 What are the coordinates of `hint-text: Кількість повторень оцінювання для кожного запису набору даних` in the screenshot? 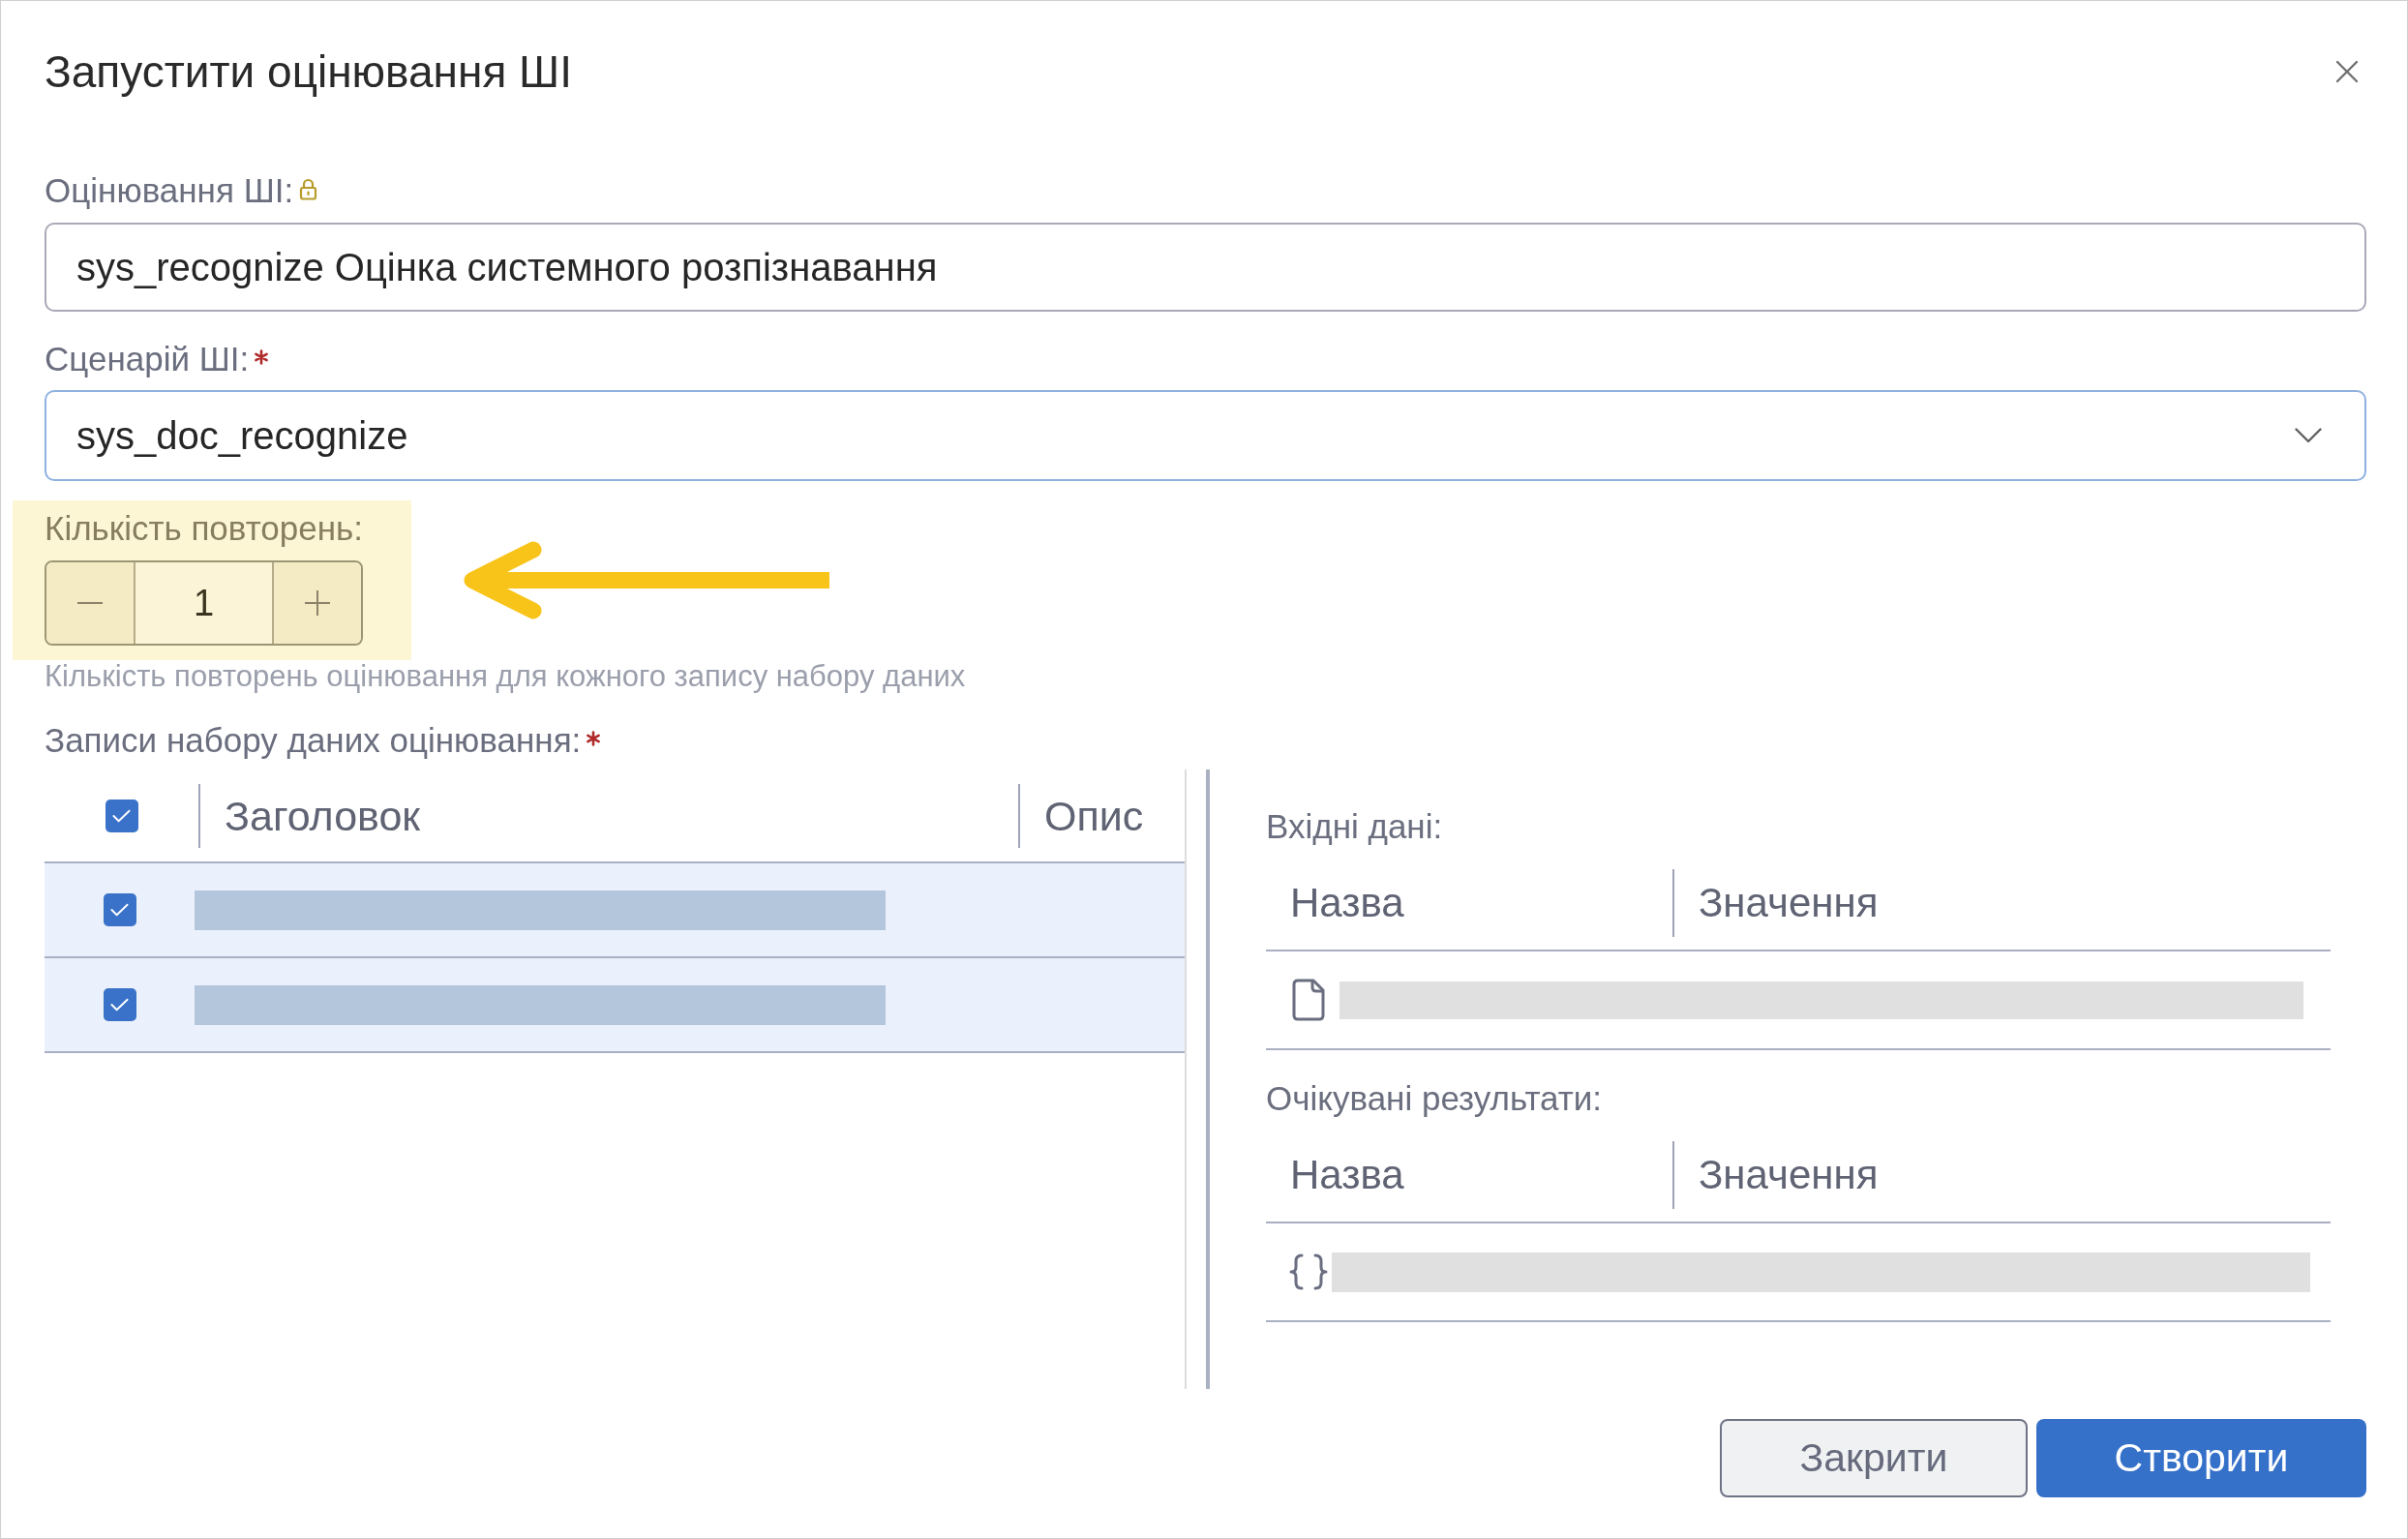 It's located at (506, 677).